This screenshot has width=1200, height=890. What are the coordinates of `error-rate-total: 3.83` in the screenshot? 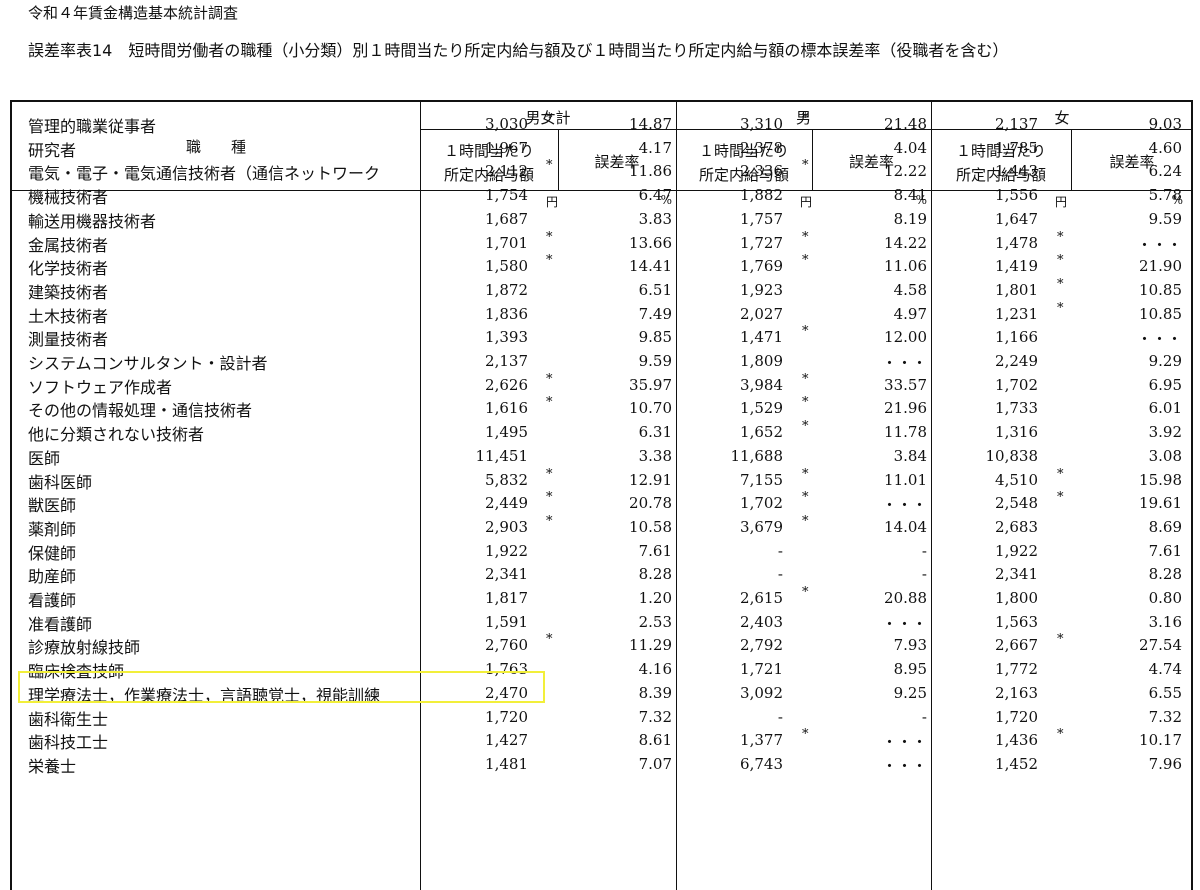 It's located at (655, 218).